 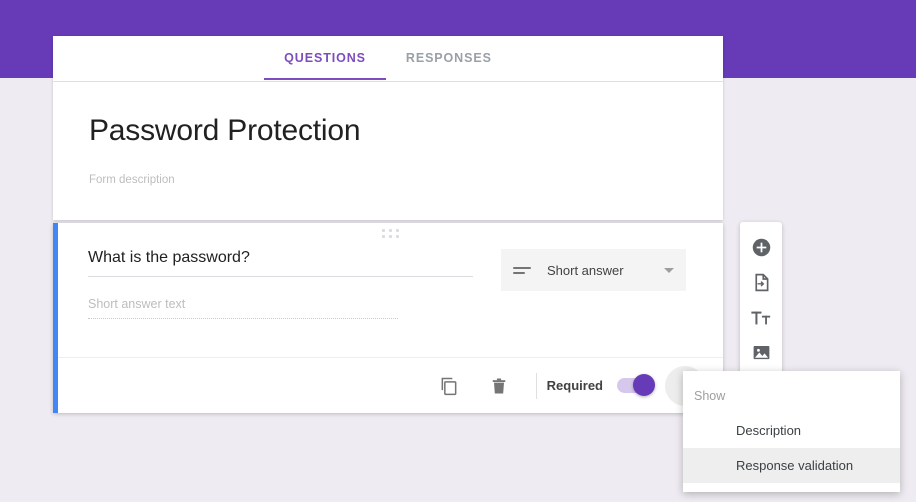 I want to click on form-tabs: QUESTIONS RESPONSES, so click(x=388, y=59).